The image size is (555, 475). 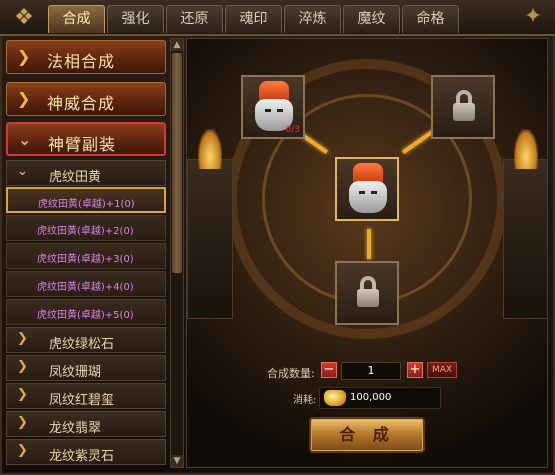 I want to click on tab-enhance: 强化, so click(x=135, y=19).